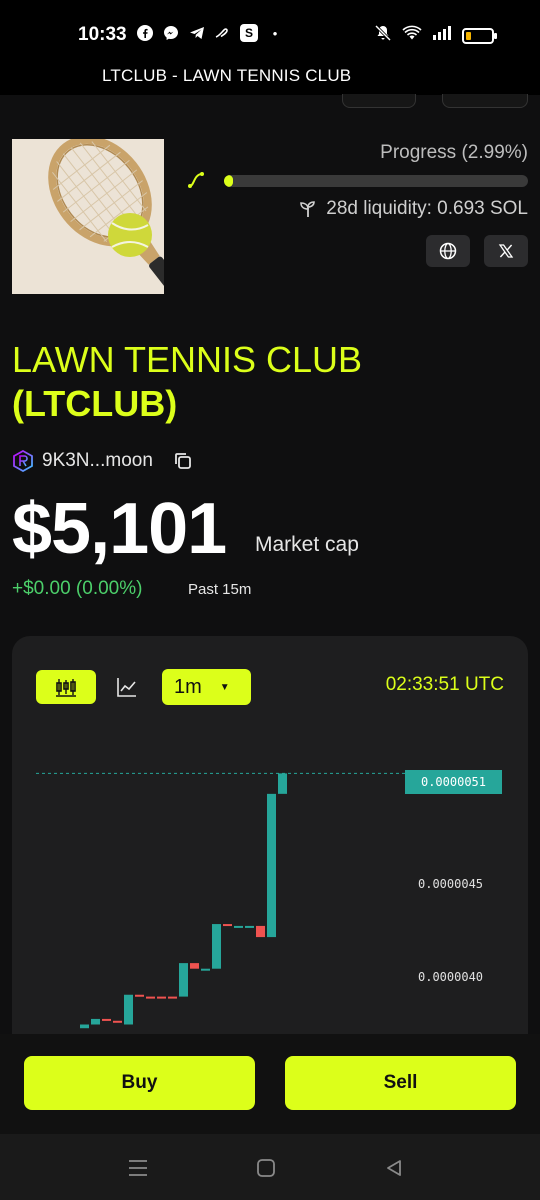 This screenshot has height=1200, width=540. Describe the element at coordinates (442, 35) in the screenshot. I see `signal-icon` at that location.